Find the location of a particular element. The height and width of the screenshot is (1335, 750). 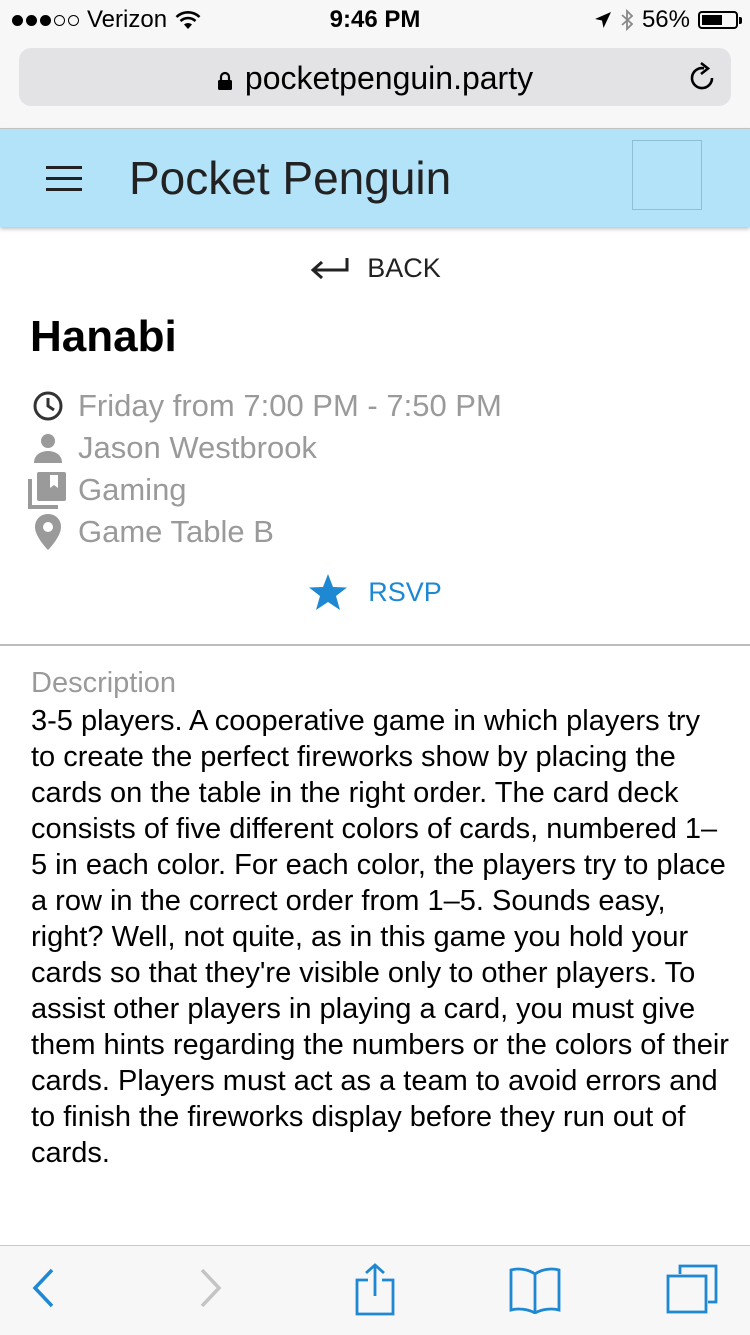

bluetooth-icon is located at coordinates (627, 20).